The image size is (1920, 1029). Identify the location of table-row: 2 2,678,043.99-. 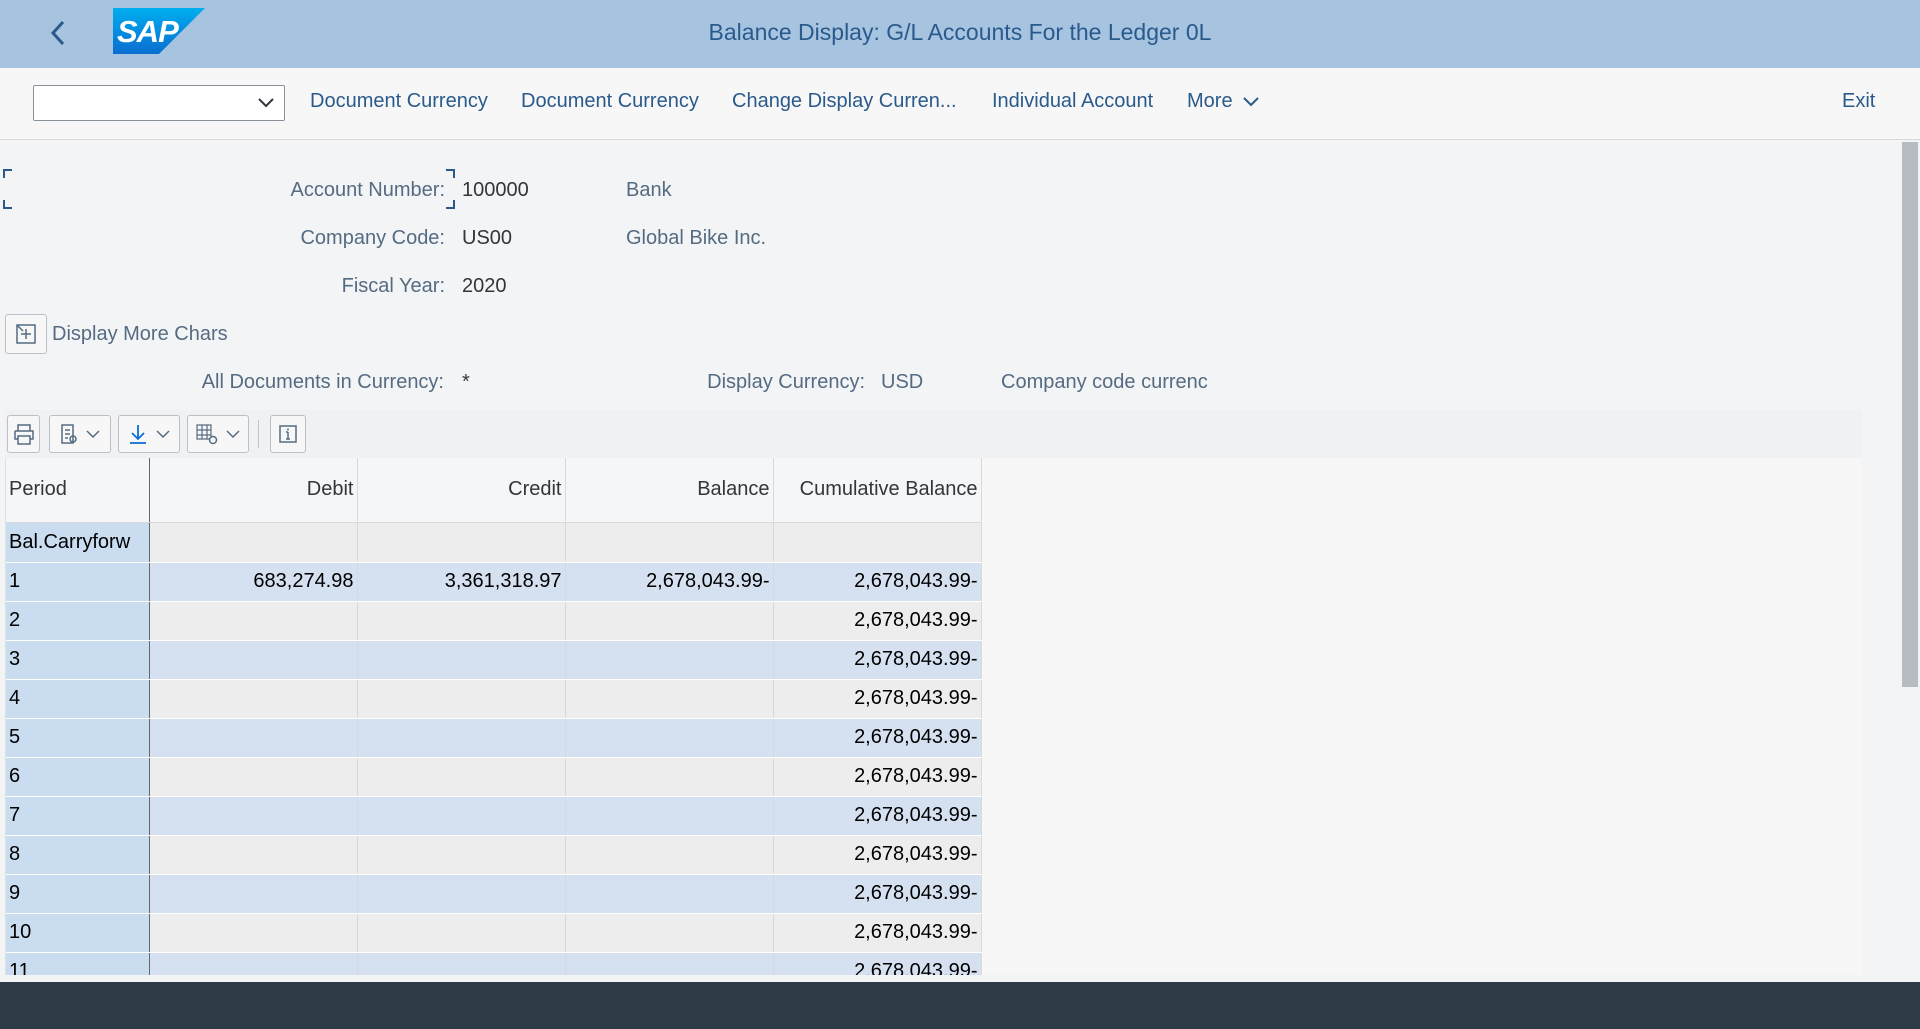
(494, 621).